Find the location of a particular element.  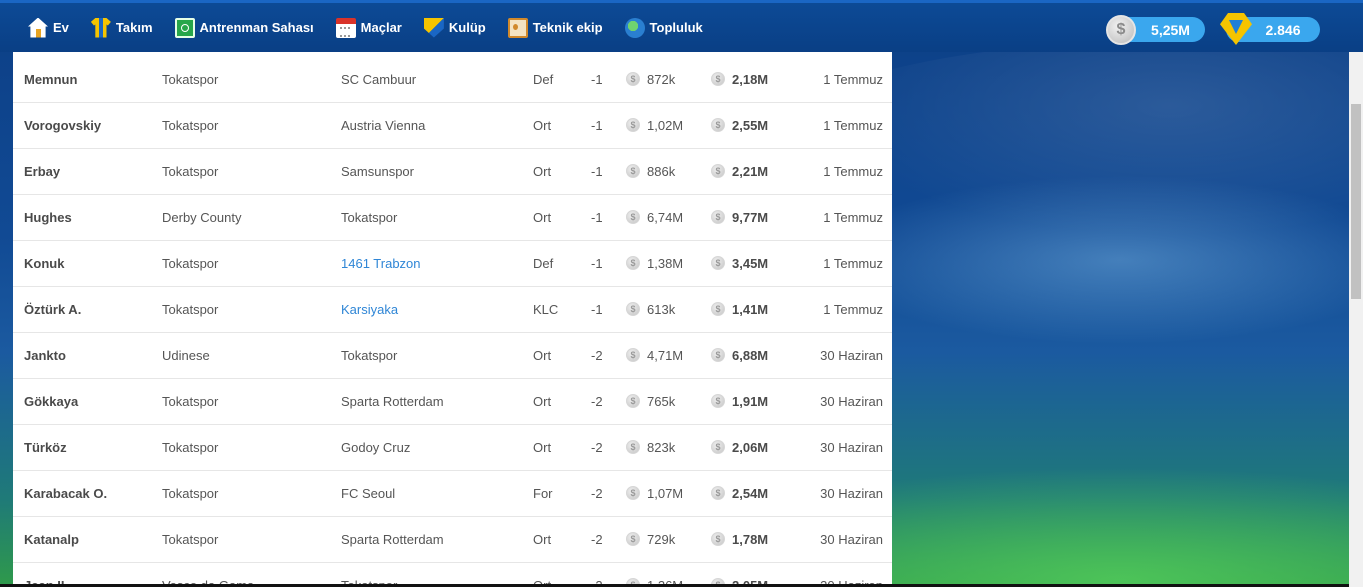

nav-item-home: Ev is located at coordinates (48, 27).